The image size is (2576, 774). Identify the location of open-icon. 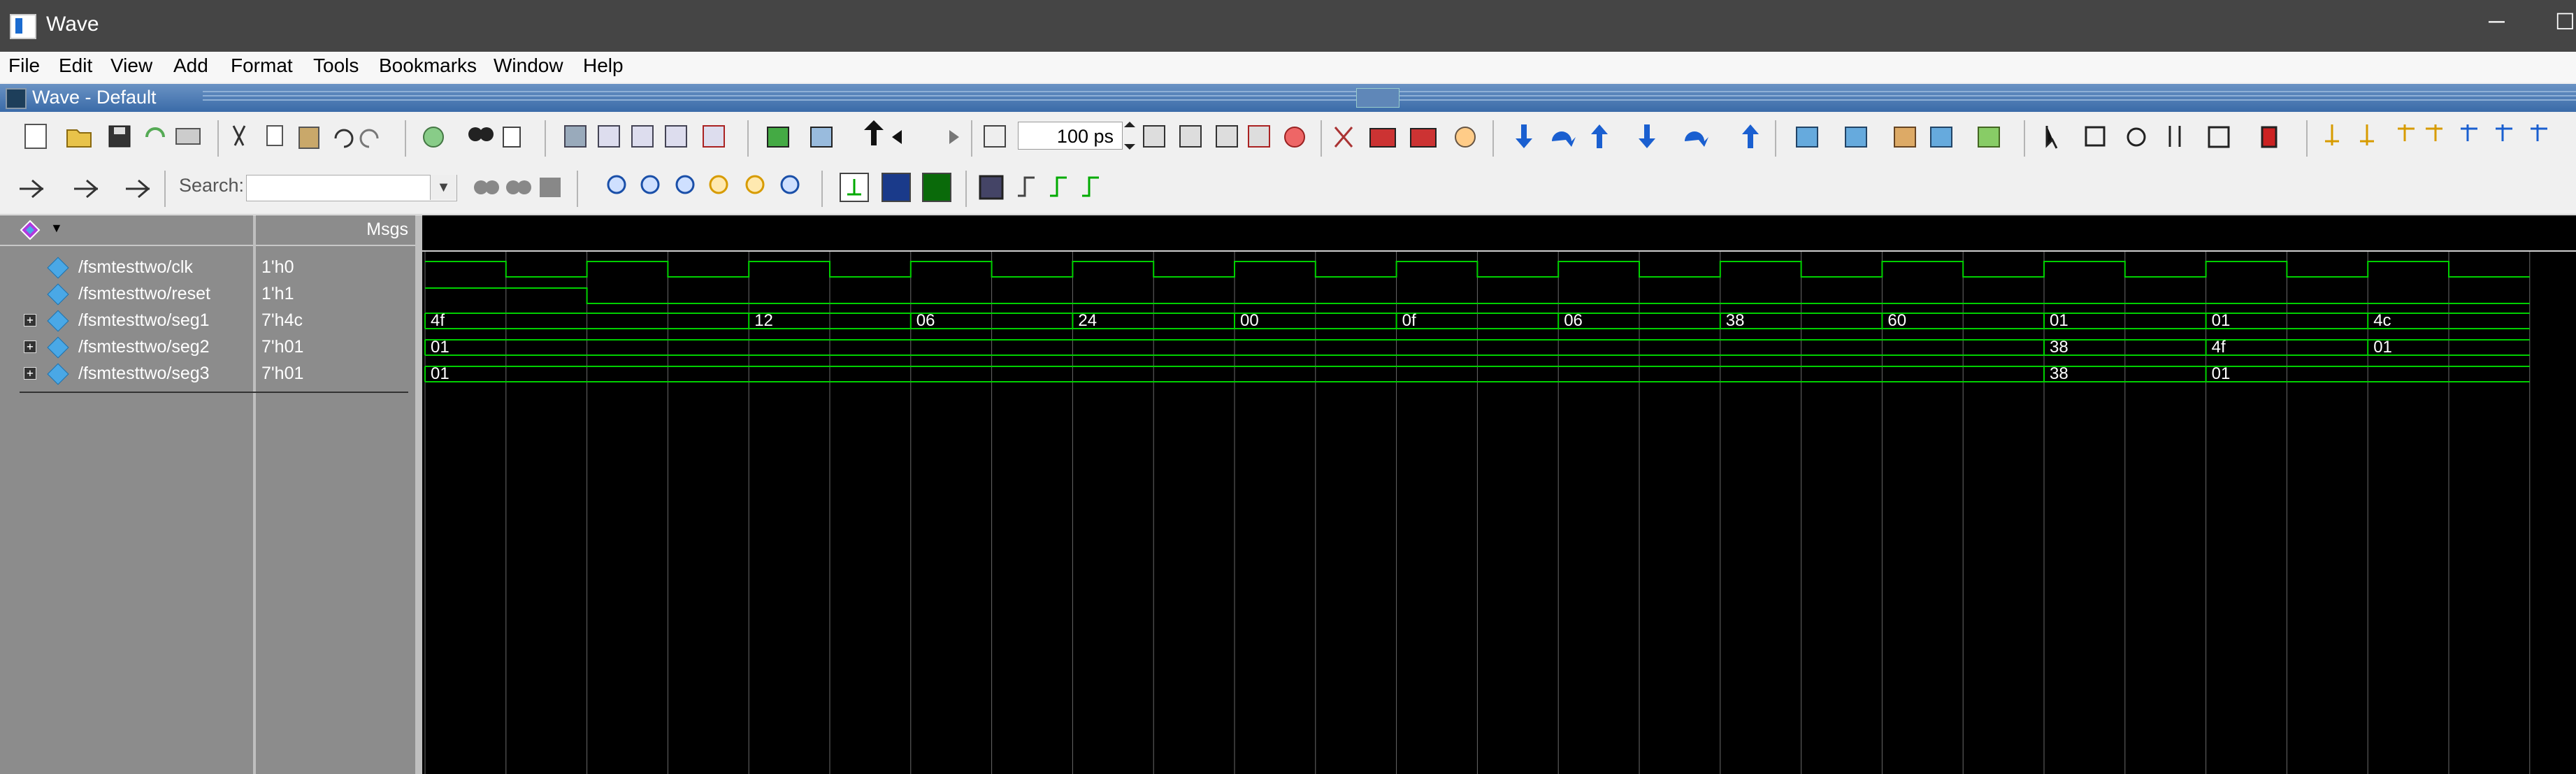
(79, 138).